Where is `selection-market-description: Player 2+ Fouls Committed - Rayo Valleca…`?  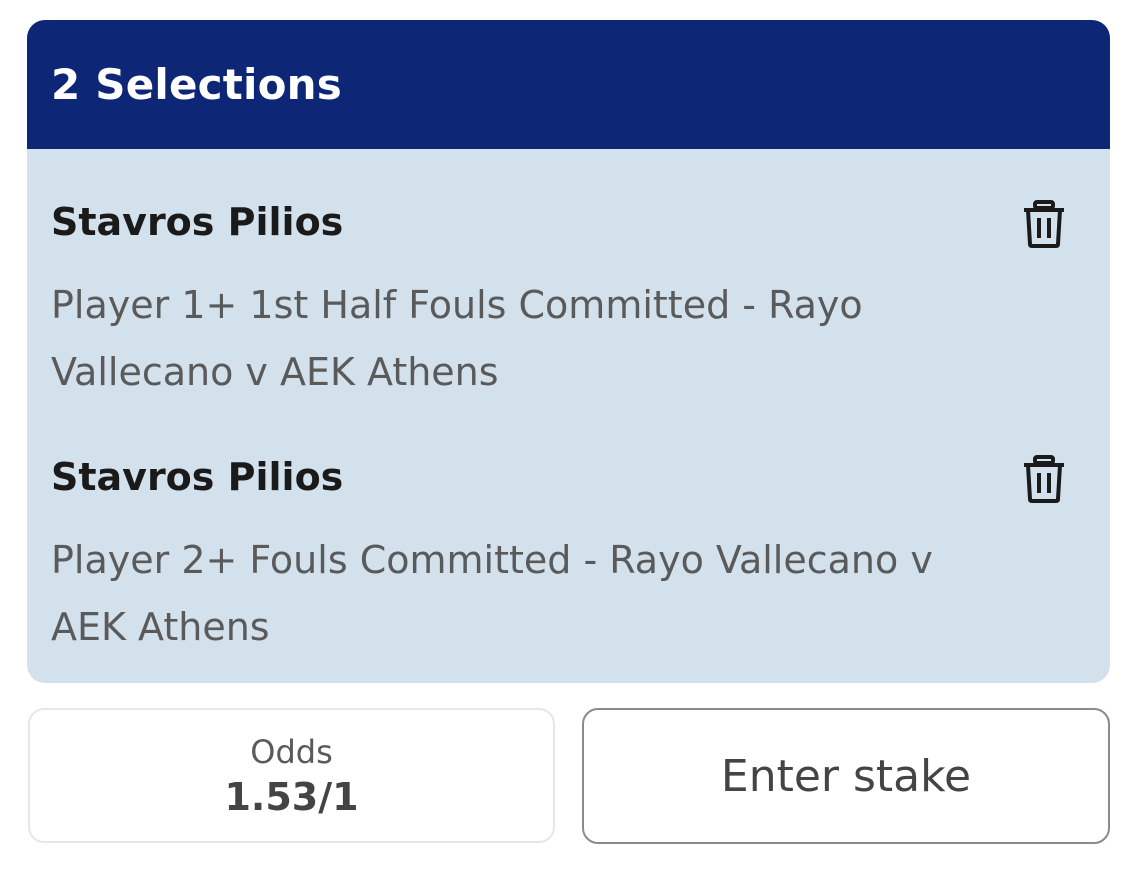 selection-market-description: Player 2+ Fouls Committed - Rayo Valleca… is located at coordinates (492, 593).